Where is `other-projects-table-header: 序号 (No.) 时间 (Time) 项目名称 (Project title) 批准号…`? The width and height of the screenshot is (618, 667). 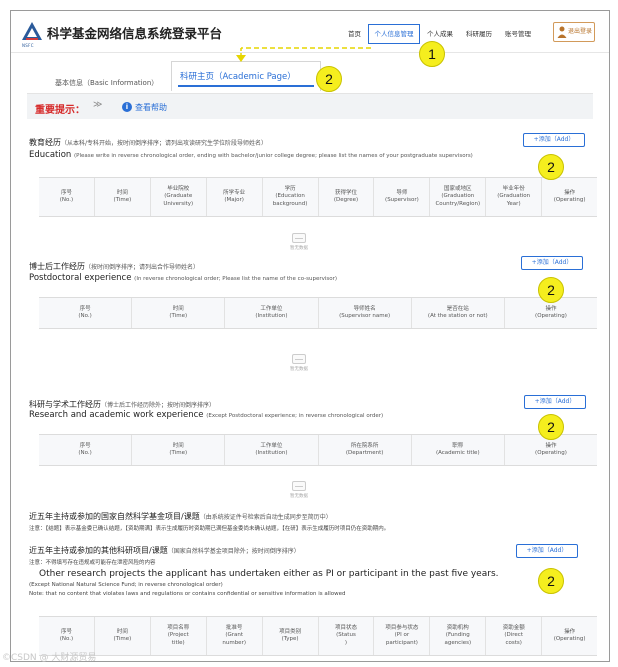
other-projects-table-header: 序号 (No.) 时间 (Time) 项目名称 (Project title) 批准号… is located at coordinates (318, 636).